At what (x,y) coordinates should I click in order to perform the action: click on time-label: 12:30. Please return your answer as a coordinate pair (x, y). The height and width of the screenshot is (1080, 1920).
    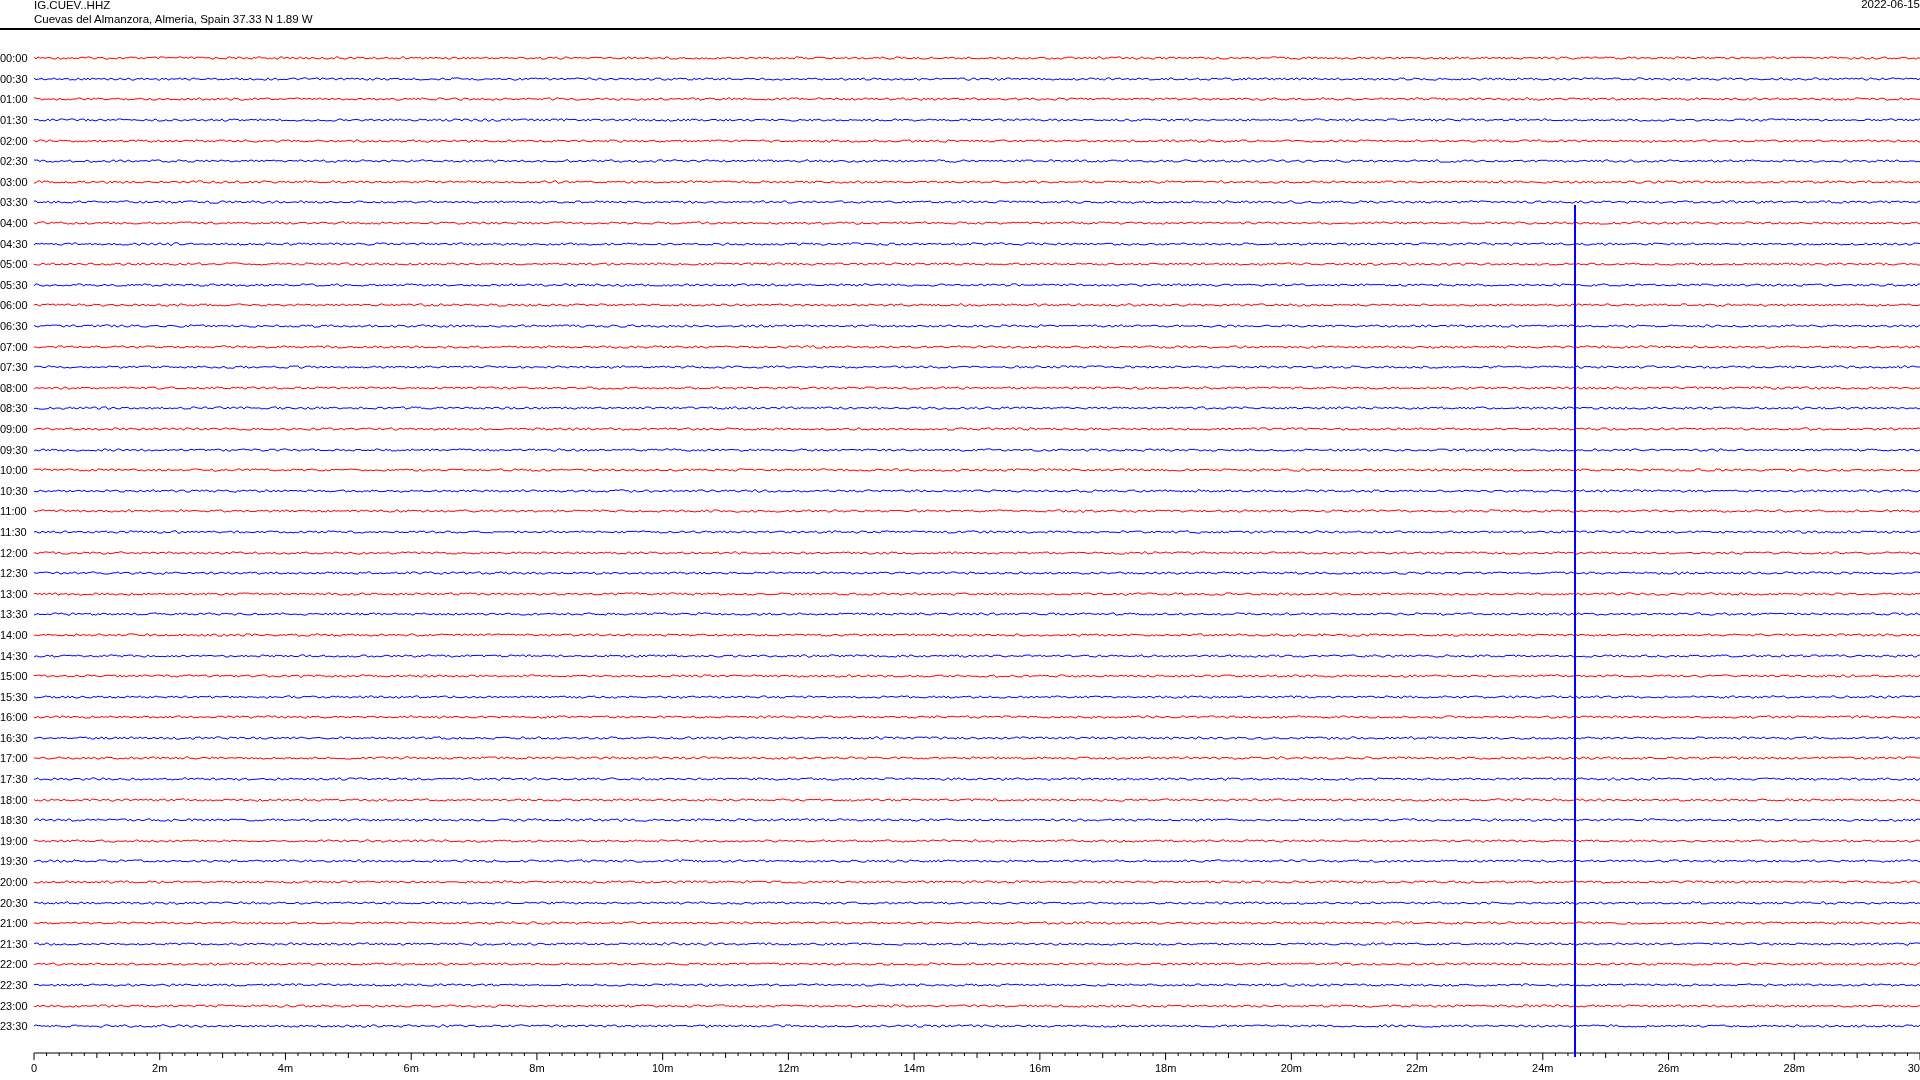
    Looking at the image, I should click on (14, 573).